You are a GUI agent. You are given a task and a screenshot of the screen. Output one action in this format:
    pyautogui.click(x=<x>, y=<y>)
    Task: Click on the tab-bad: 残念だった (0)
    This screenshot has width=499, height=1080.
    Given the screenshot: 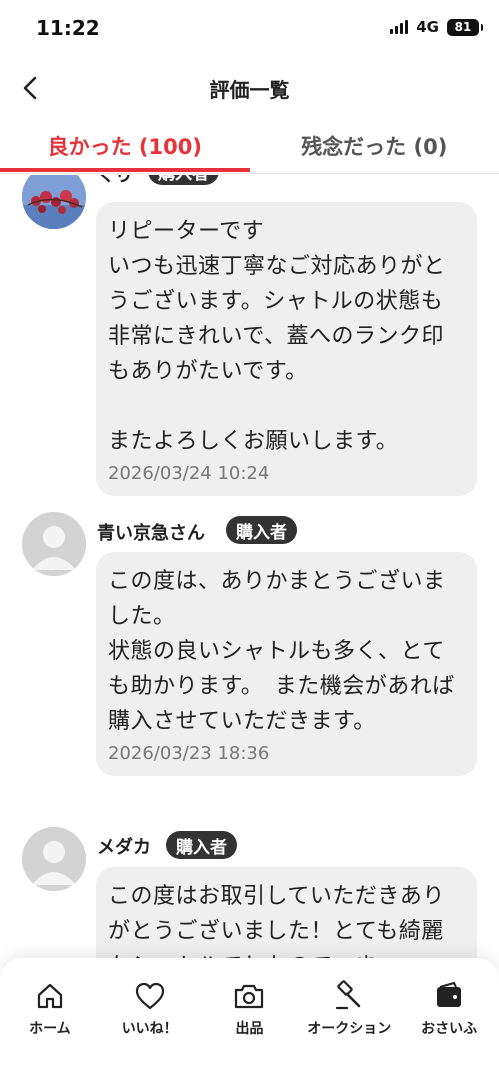 What is the action you would take?
    pyautogui.click(x=374, y=146)
    